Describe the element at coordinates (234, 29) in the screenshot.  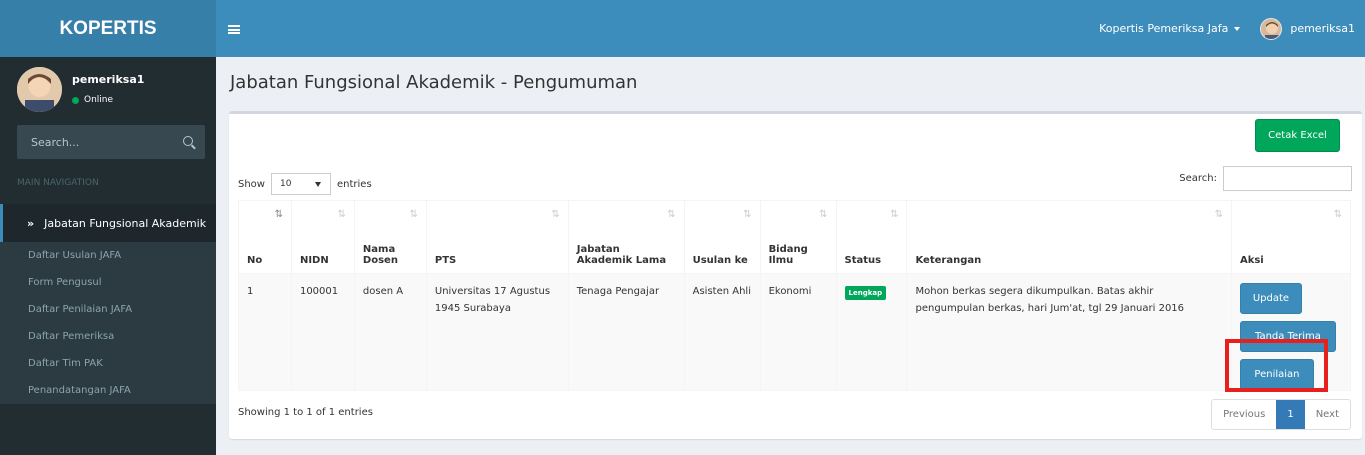
I see `menu-toggle-icon` at that location.